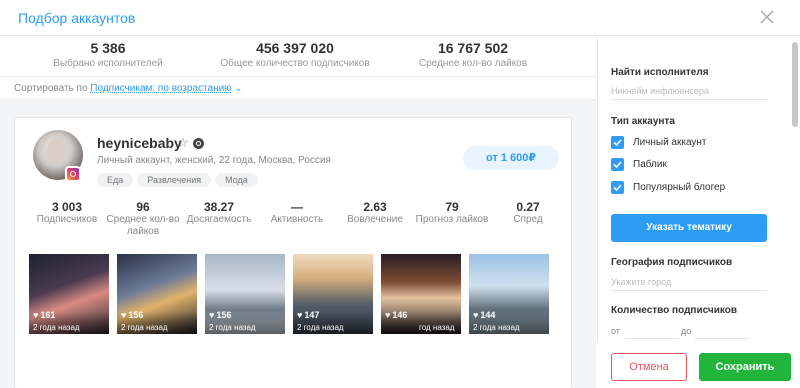 The height and width of the screenshot is (388, 800). I want to click on chevron-down-icon: ⌄, so click(239, 88).